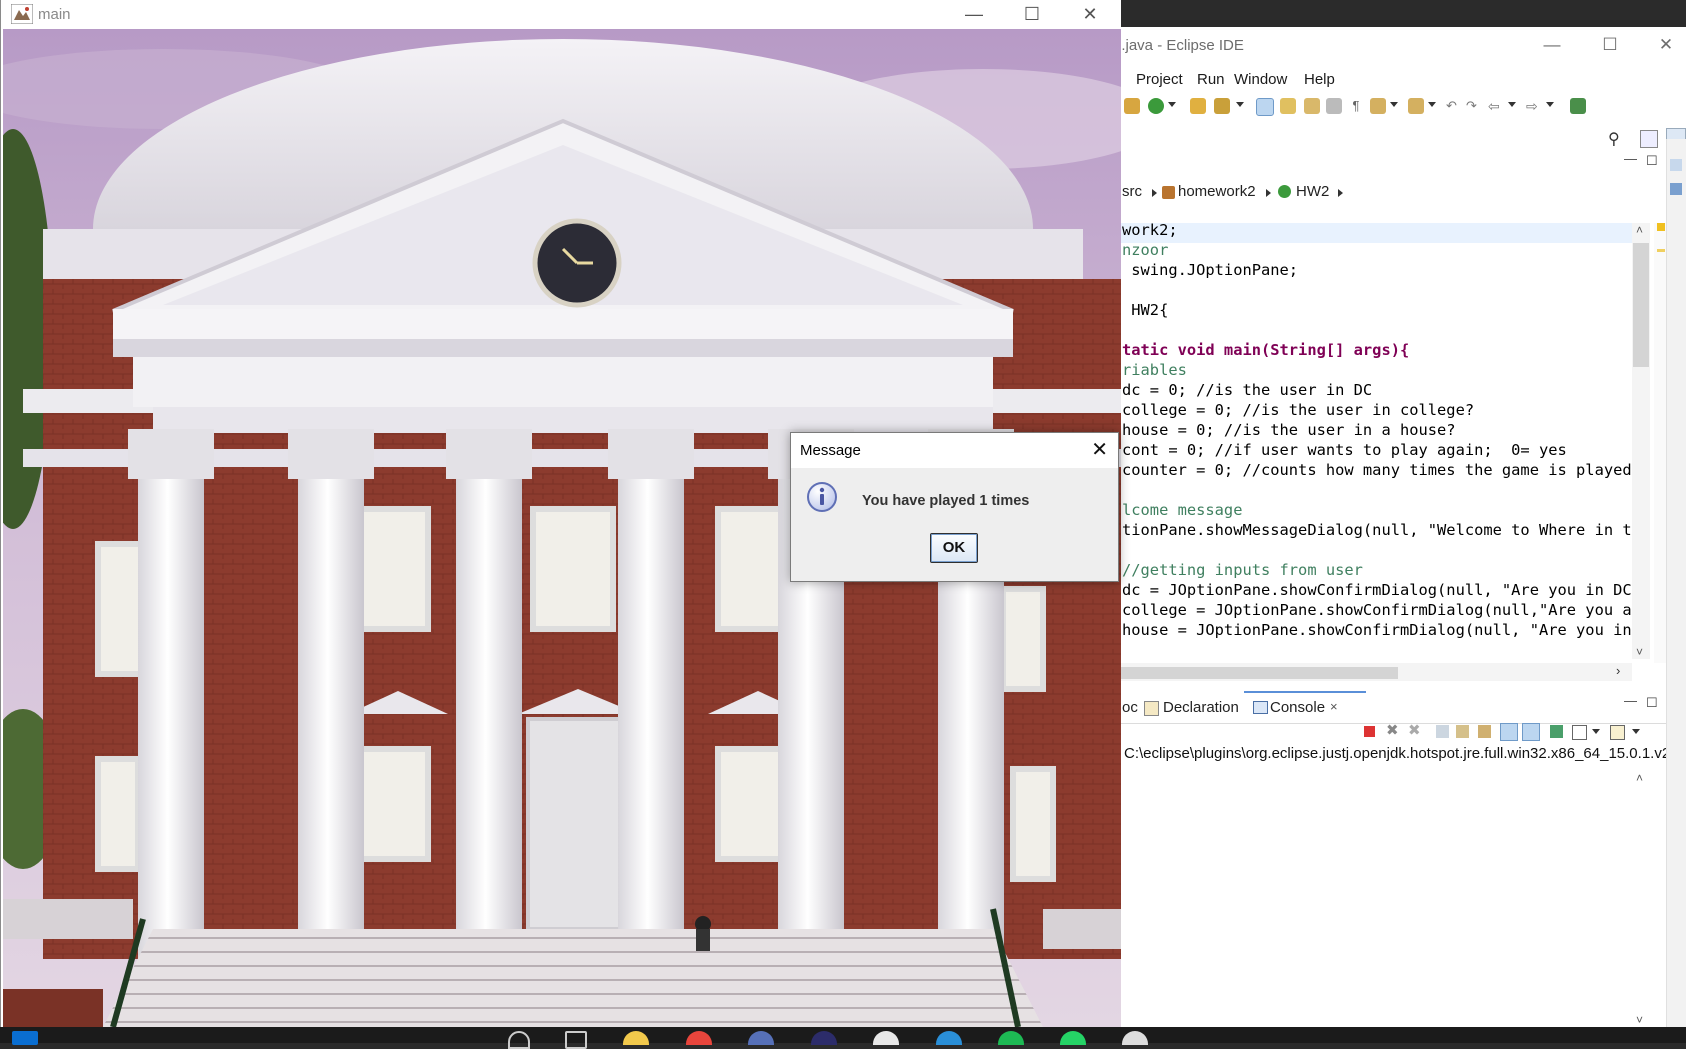  Describe the element at coordinates (1393, 163) in the screenshot. I see `editor-header: — ☐` at that location.